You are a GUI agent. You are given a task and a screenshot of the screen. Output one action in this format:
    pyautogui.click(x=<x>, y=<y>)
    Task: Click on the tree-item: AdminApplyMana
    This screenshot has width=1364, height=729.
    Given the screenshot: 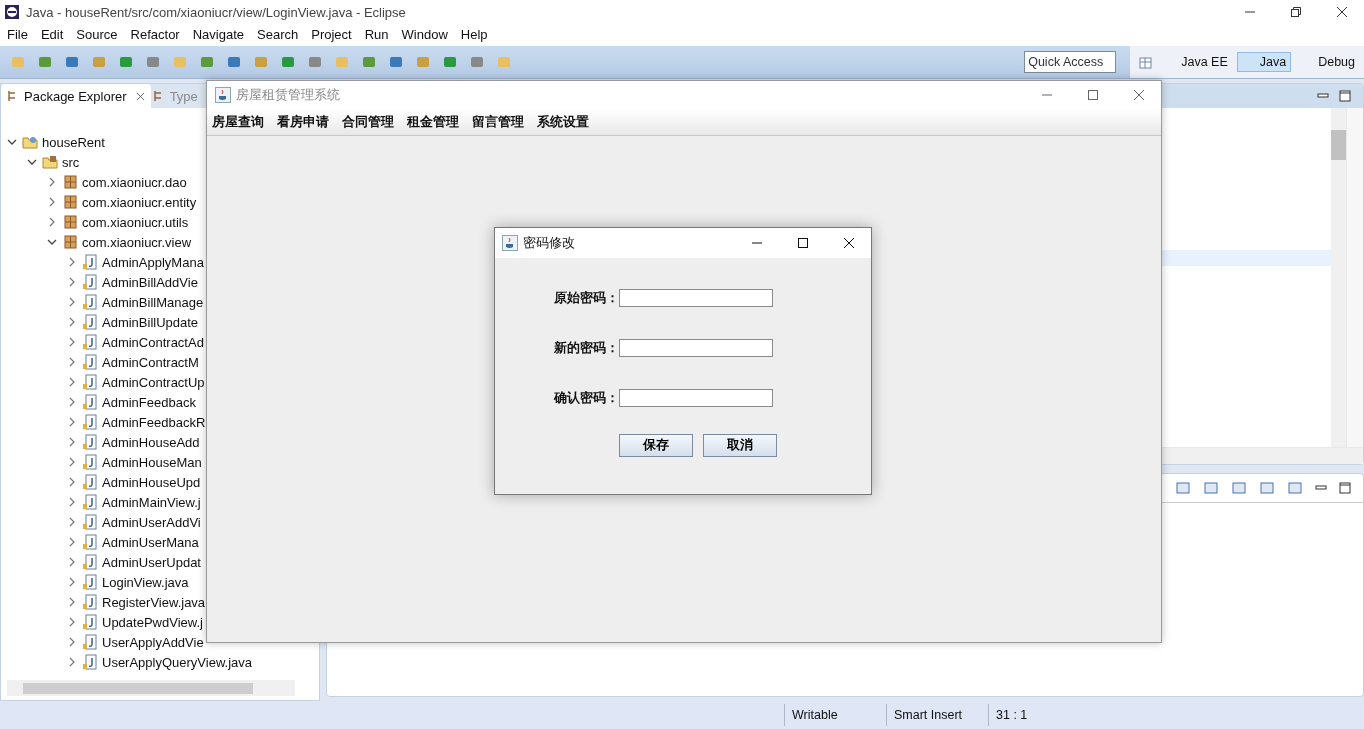 What is the action you would take?
    pyautogui.click(x=153, y=262)
    